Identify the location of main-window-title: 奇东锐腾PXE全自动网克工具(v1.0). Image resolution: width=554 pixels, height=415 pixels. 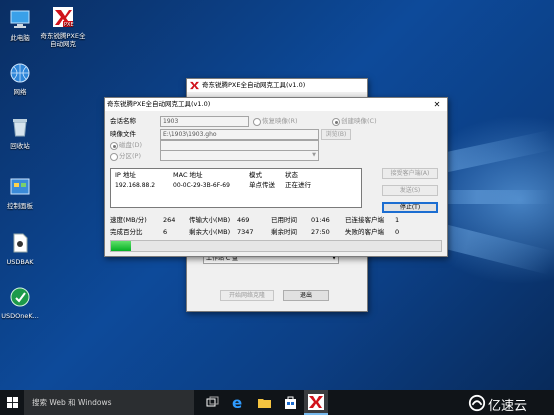
(159, 104).